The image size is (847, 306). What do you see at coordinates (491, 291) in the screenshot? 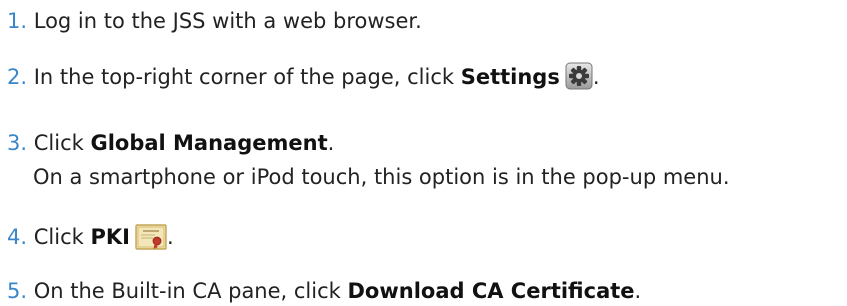
I see `download-ca-certificate-label: Download CA Certificate` at bounding box center [491, 291].